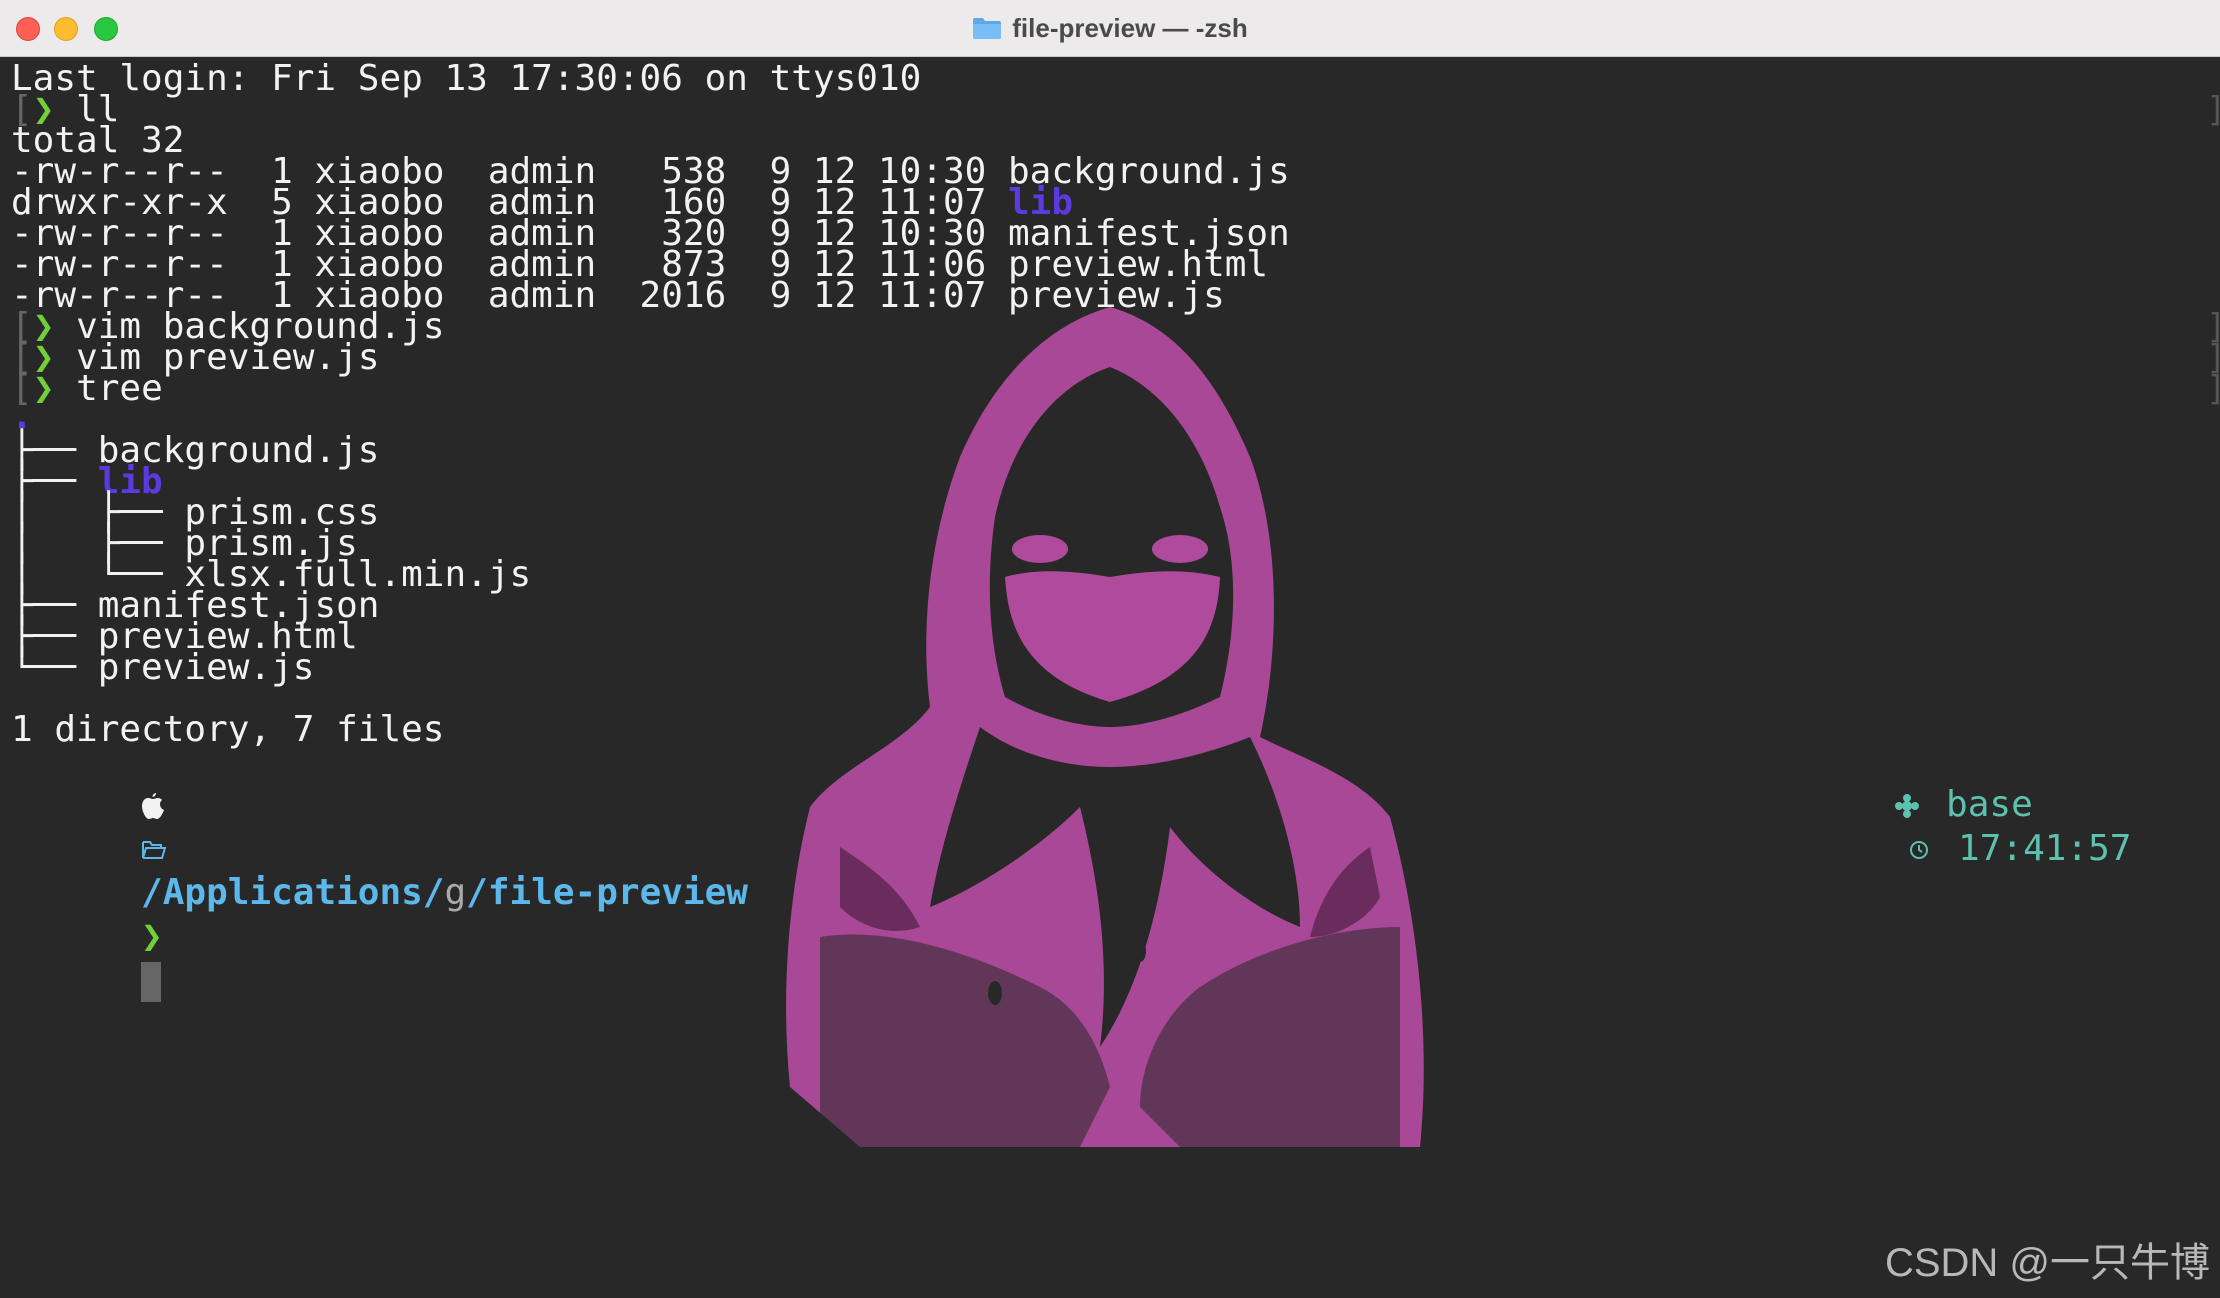  Describe the element at coordinates (987, 28) in the screenshot. I see `folder-icon` at that location.